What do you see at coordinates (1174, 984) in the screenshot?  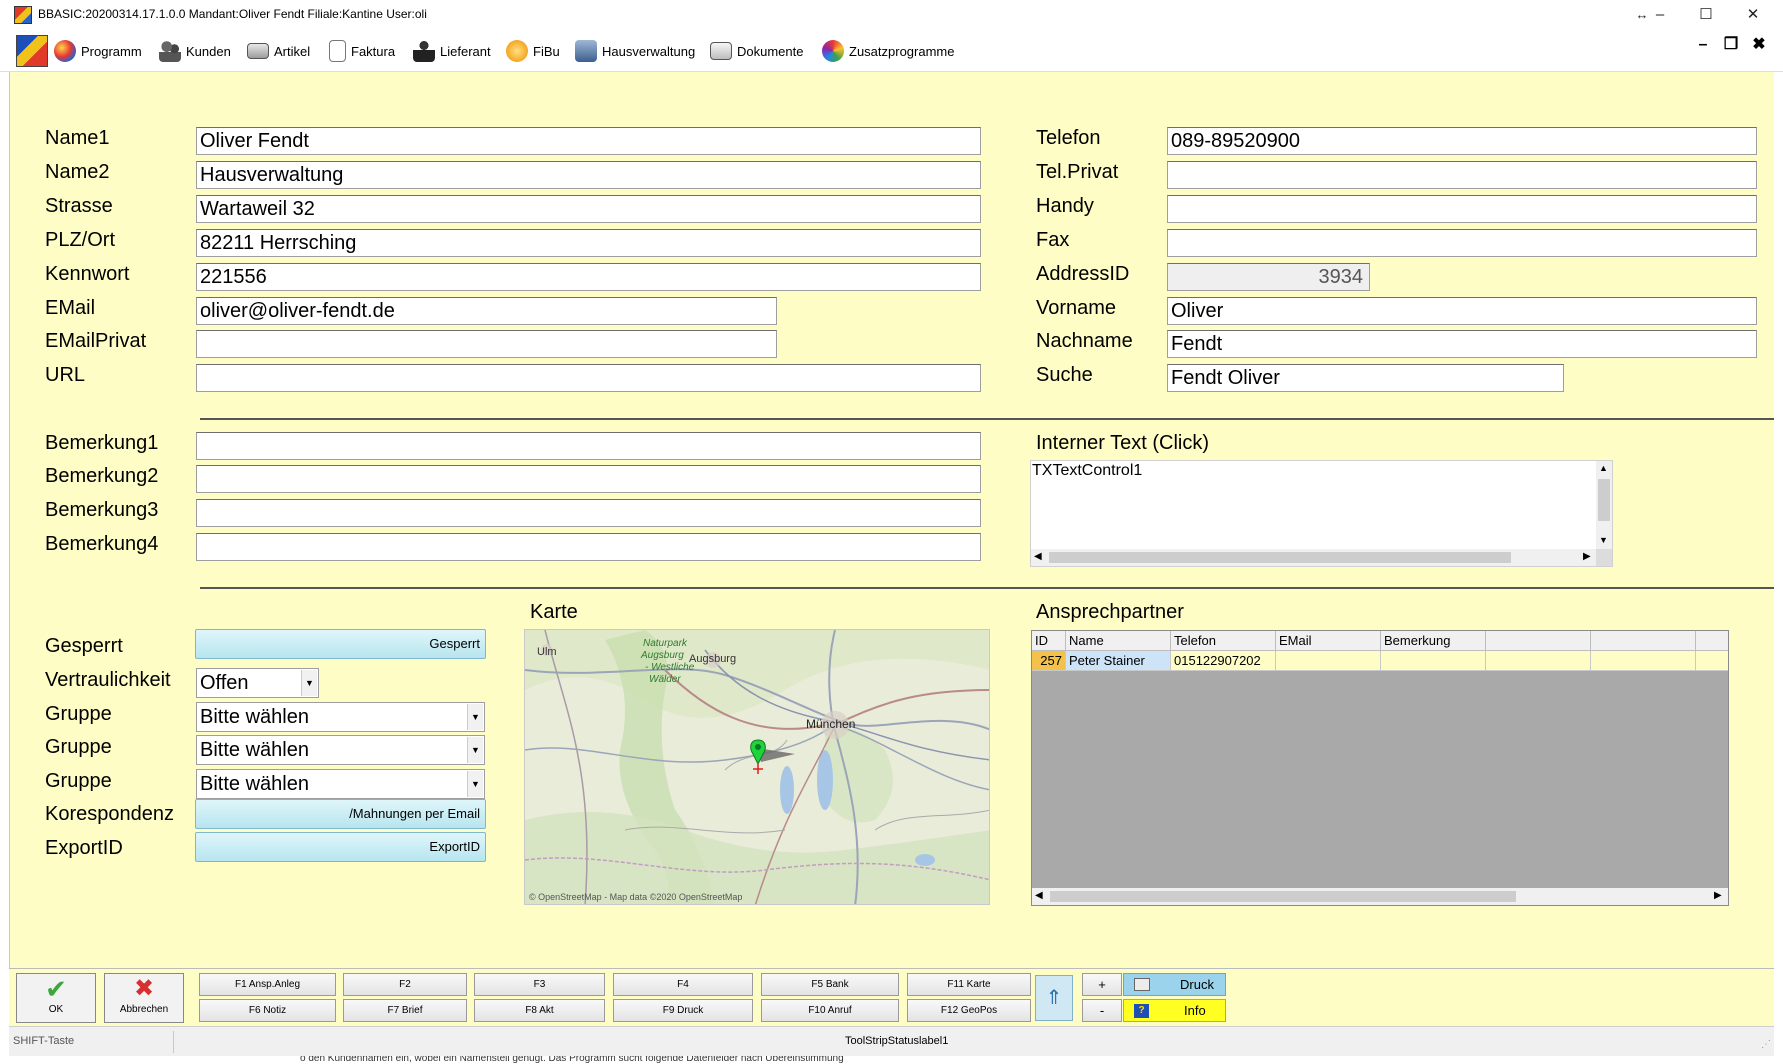 I see `druck-button: Druck` at bounding box center [1174, 984].